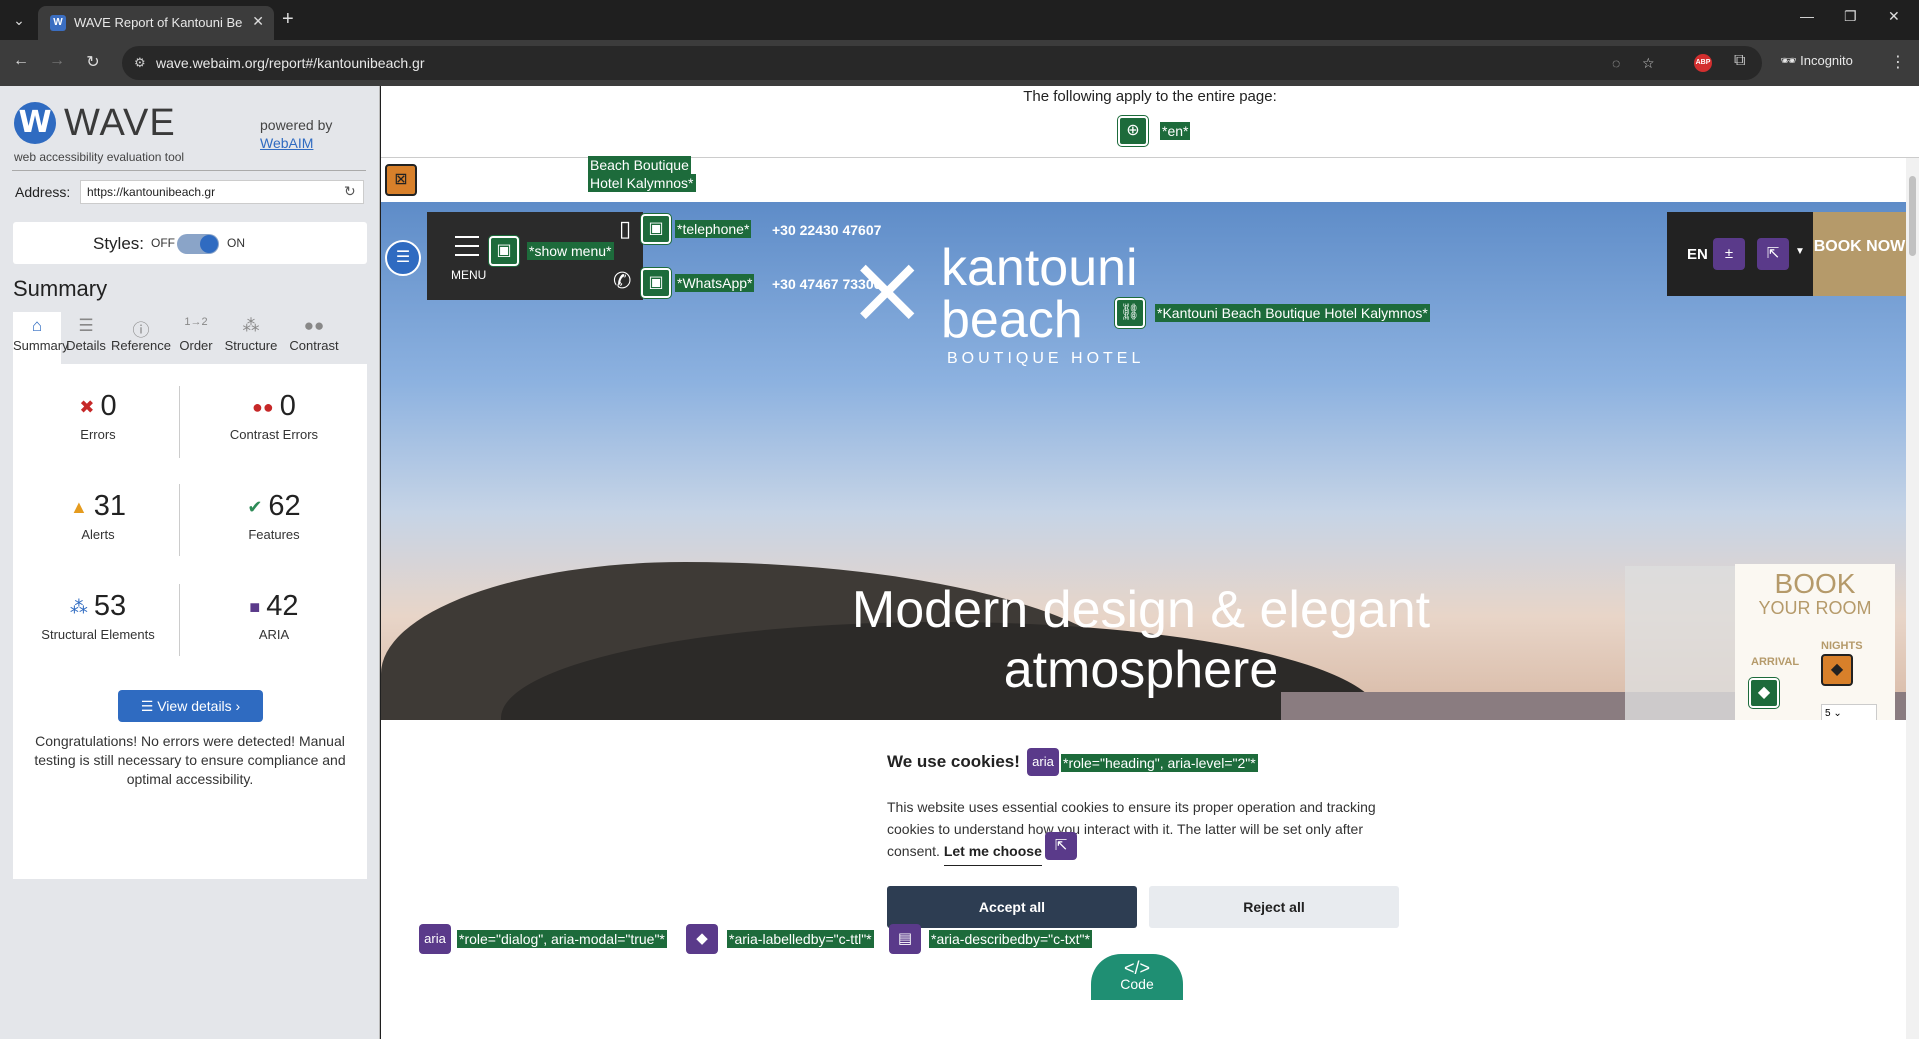 The image size is (1919, 1039). Describe the element at coordinates (60, 288) in the screenshot. I see `summary-title: Summary` at that location.